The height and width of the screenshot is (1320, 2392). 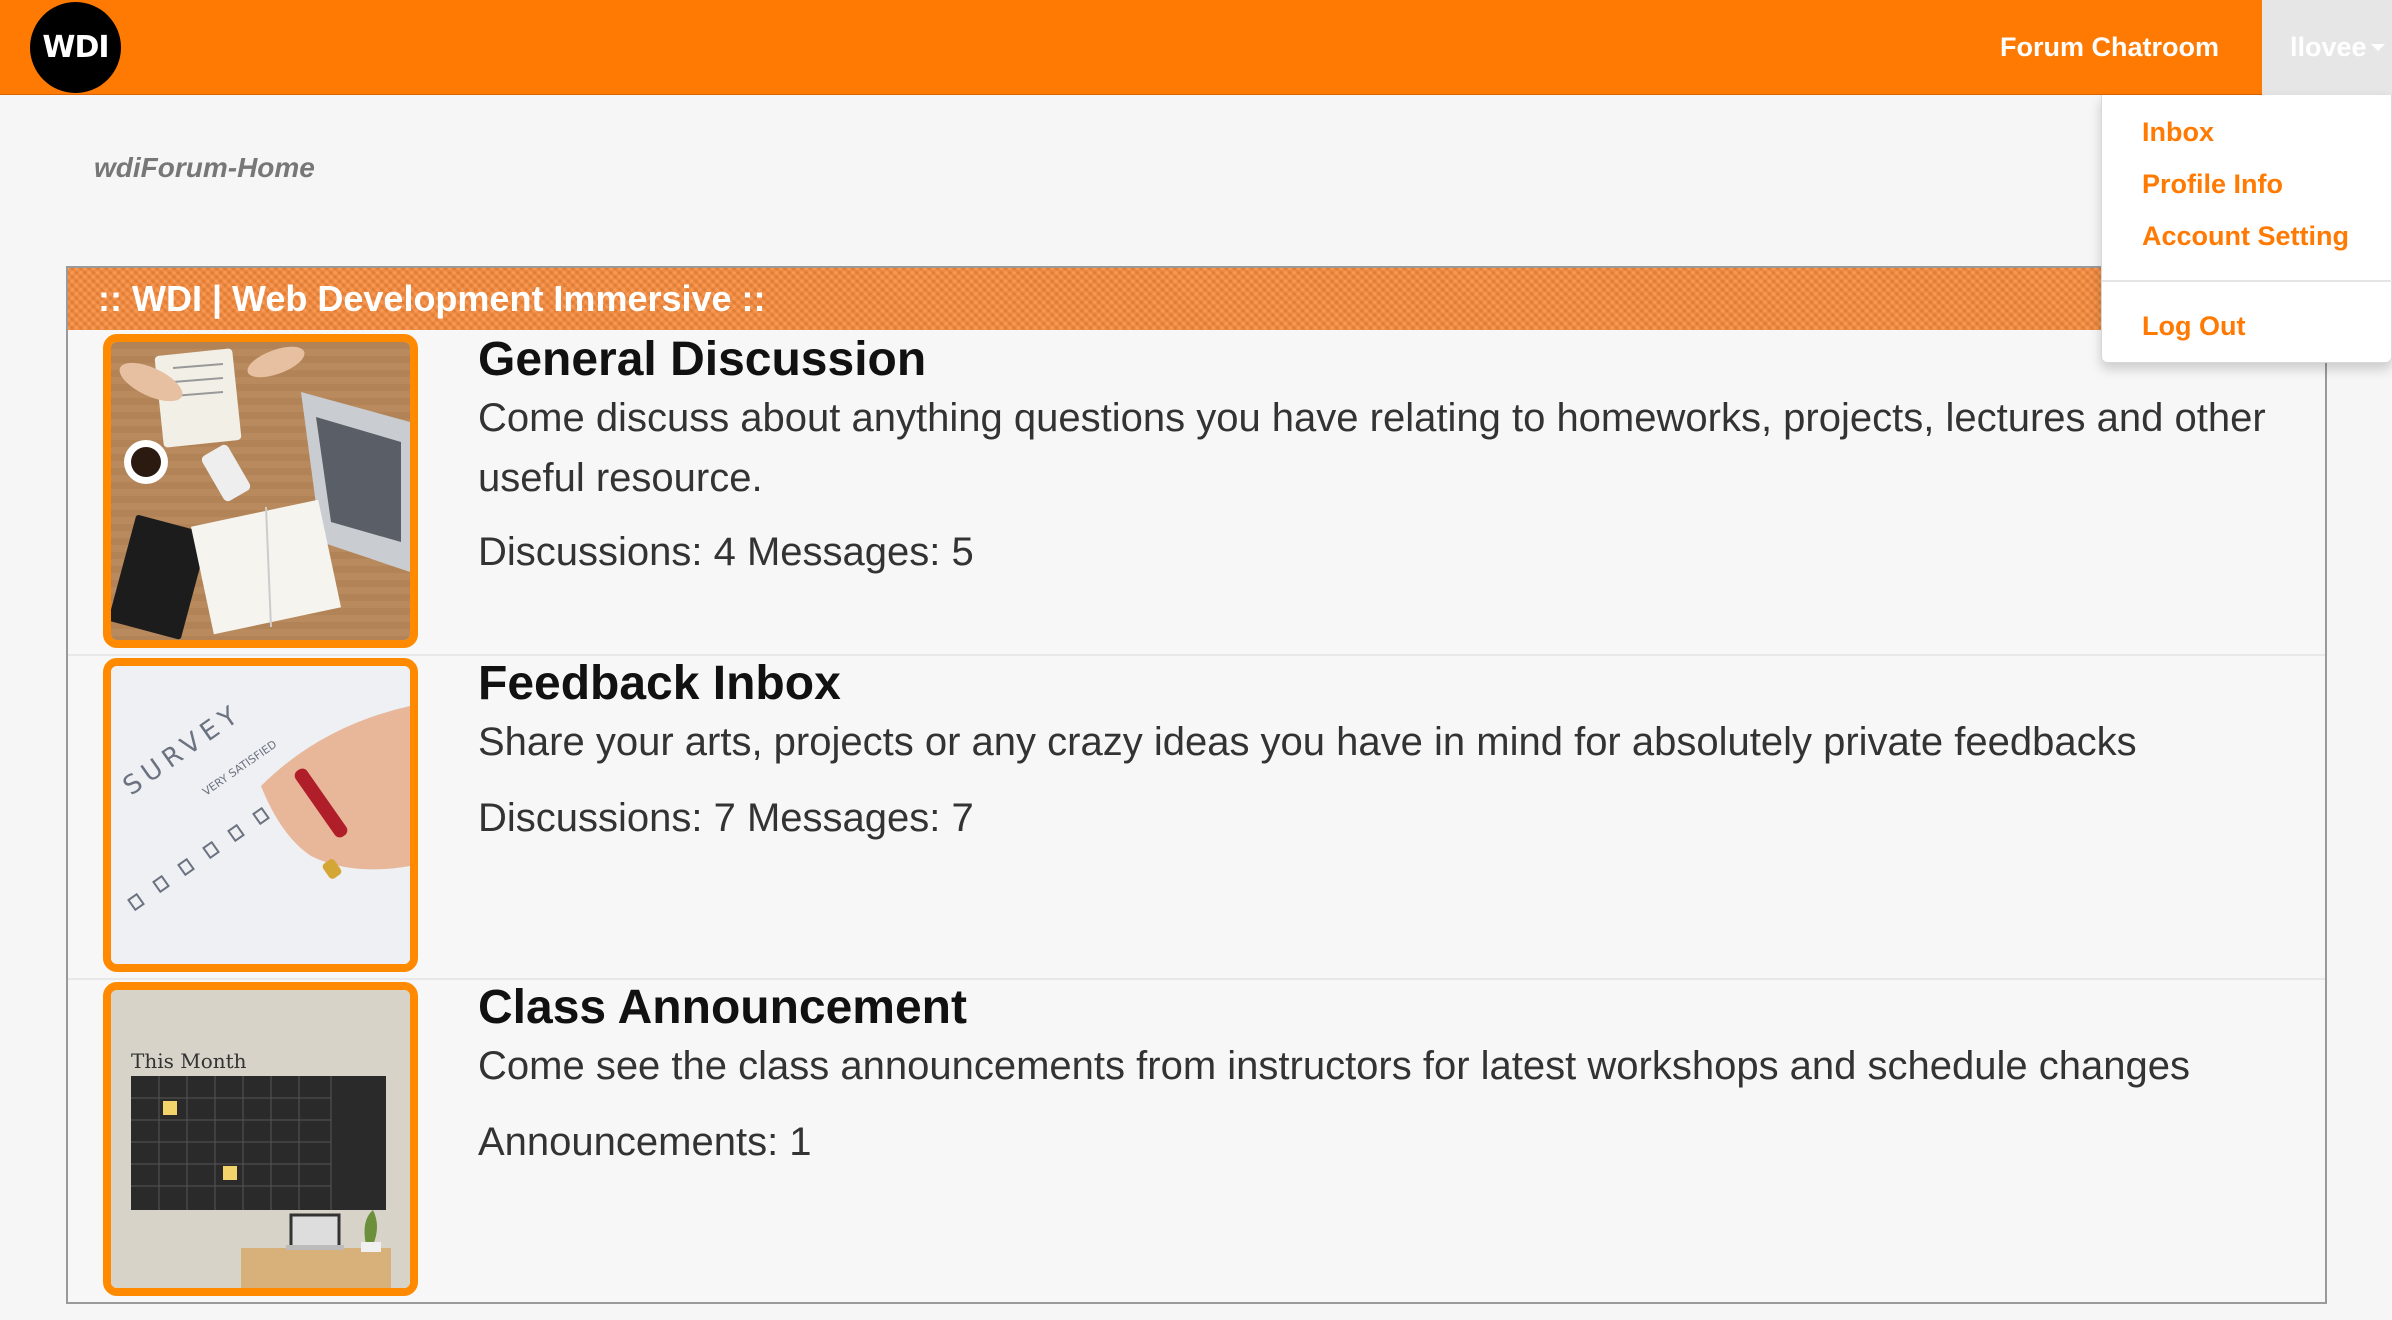 I want to click on calendar-heading-text: This Month, so click(x=189, y=1061).